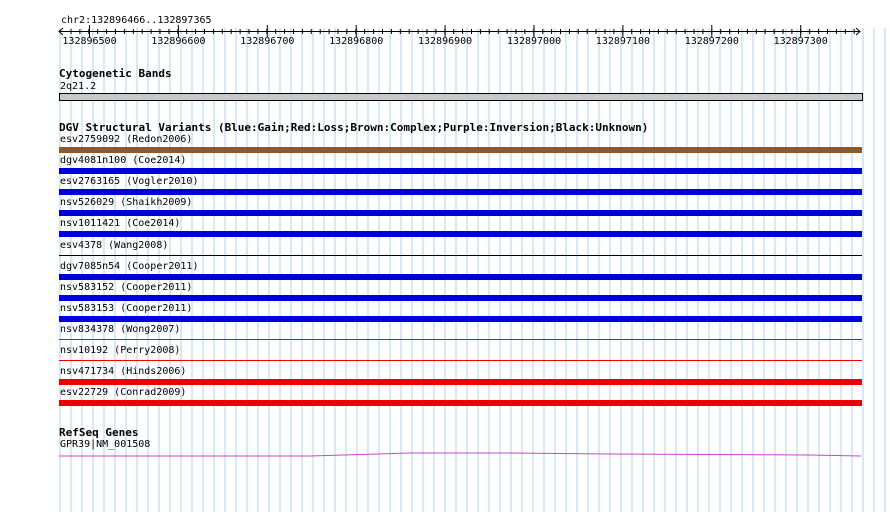 This screenshot has height=512, width=890. I want to click on dgv-variant-label: nsv526029 (Shaikh2009), so click(126, 203).